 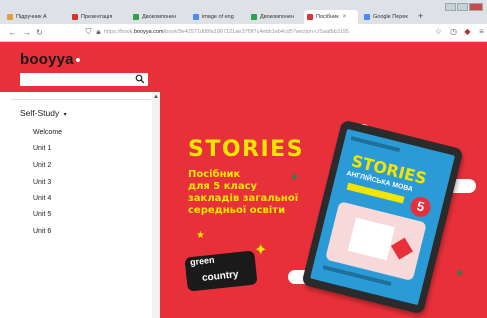 What do you see at coordinates (42, 214) in the screenshot?
I see `sidebar-item-unit-5: Unit 5` at bounding box center [42, 214].